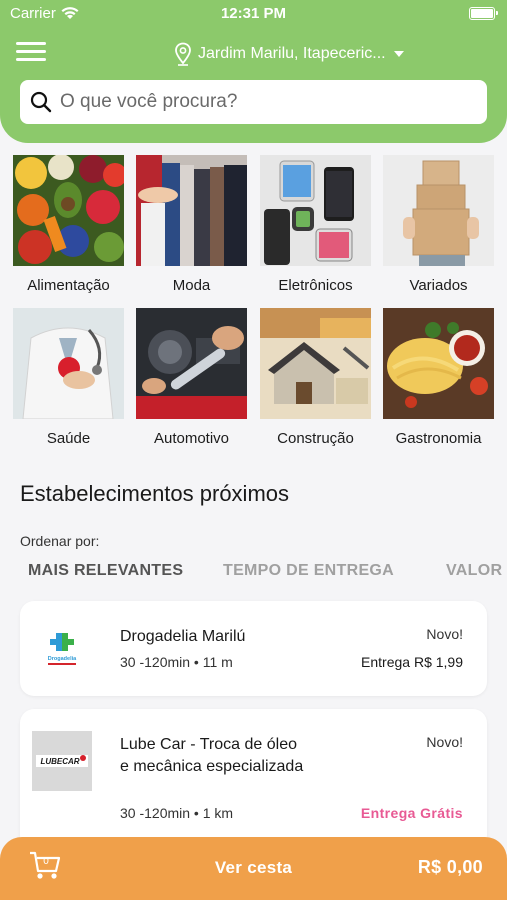  What do you see at coordinates (191, 438) in the screenshot?
I see `category-label: Automotivo` at bounding box center [191, 438].